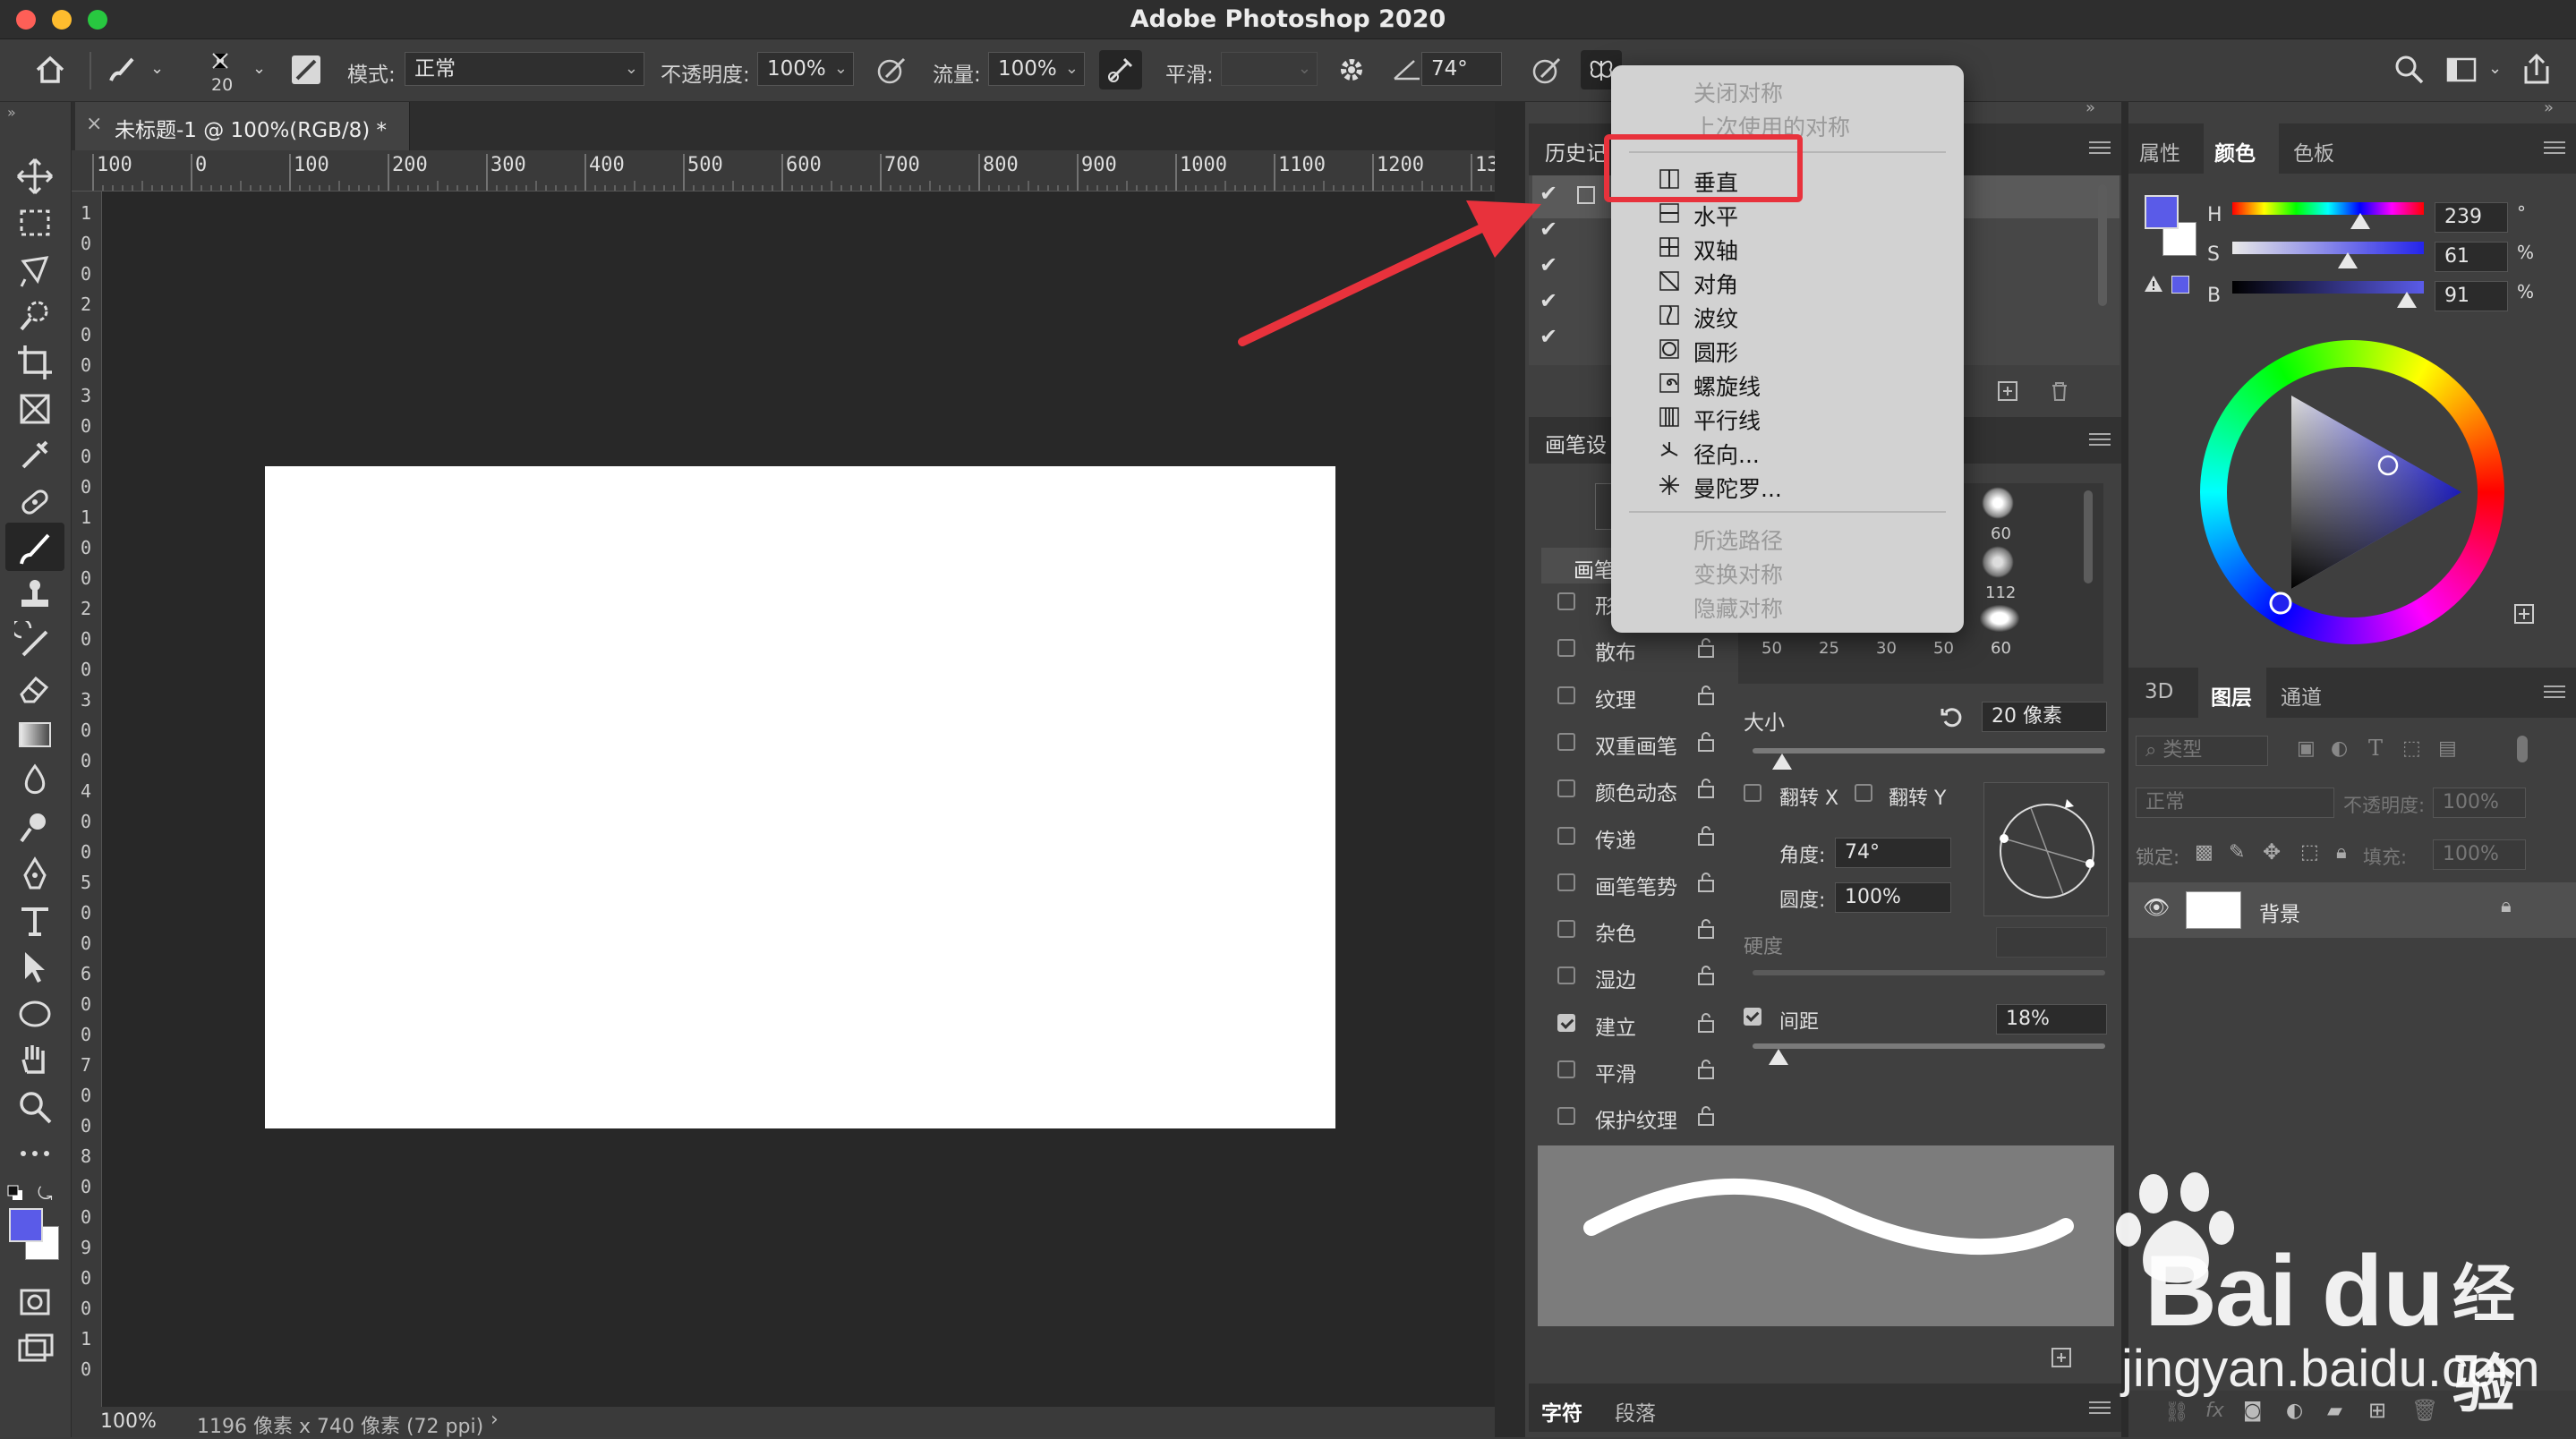 Image resolution: width=2576 pixels, height=1439 pixels. What do you see at coordinates (2524, 614) in the screenshot?
I see `expand-color-wheel-icon` at bounding box center [2524, 614].